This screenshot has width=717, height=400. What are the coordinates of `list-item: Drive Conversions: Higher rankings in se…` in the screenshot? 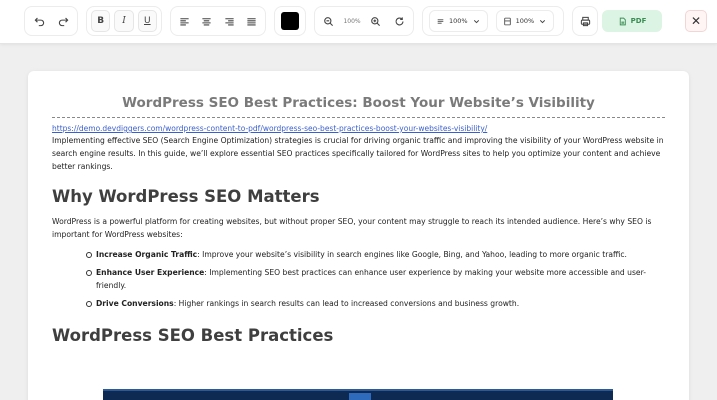 It's located at (375, 303).